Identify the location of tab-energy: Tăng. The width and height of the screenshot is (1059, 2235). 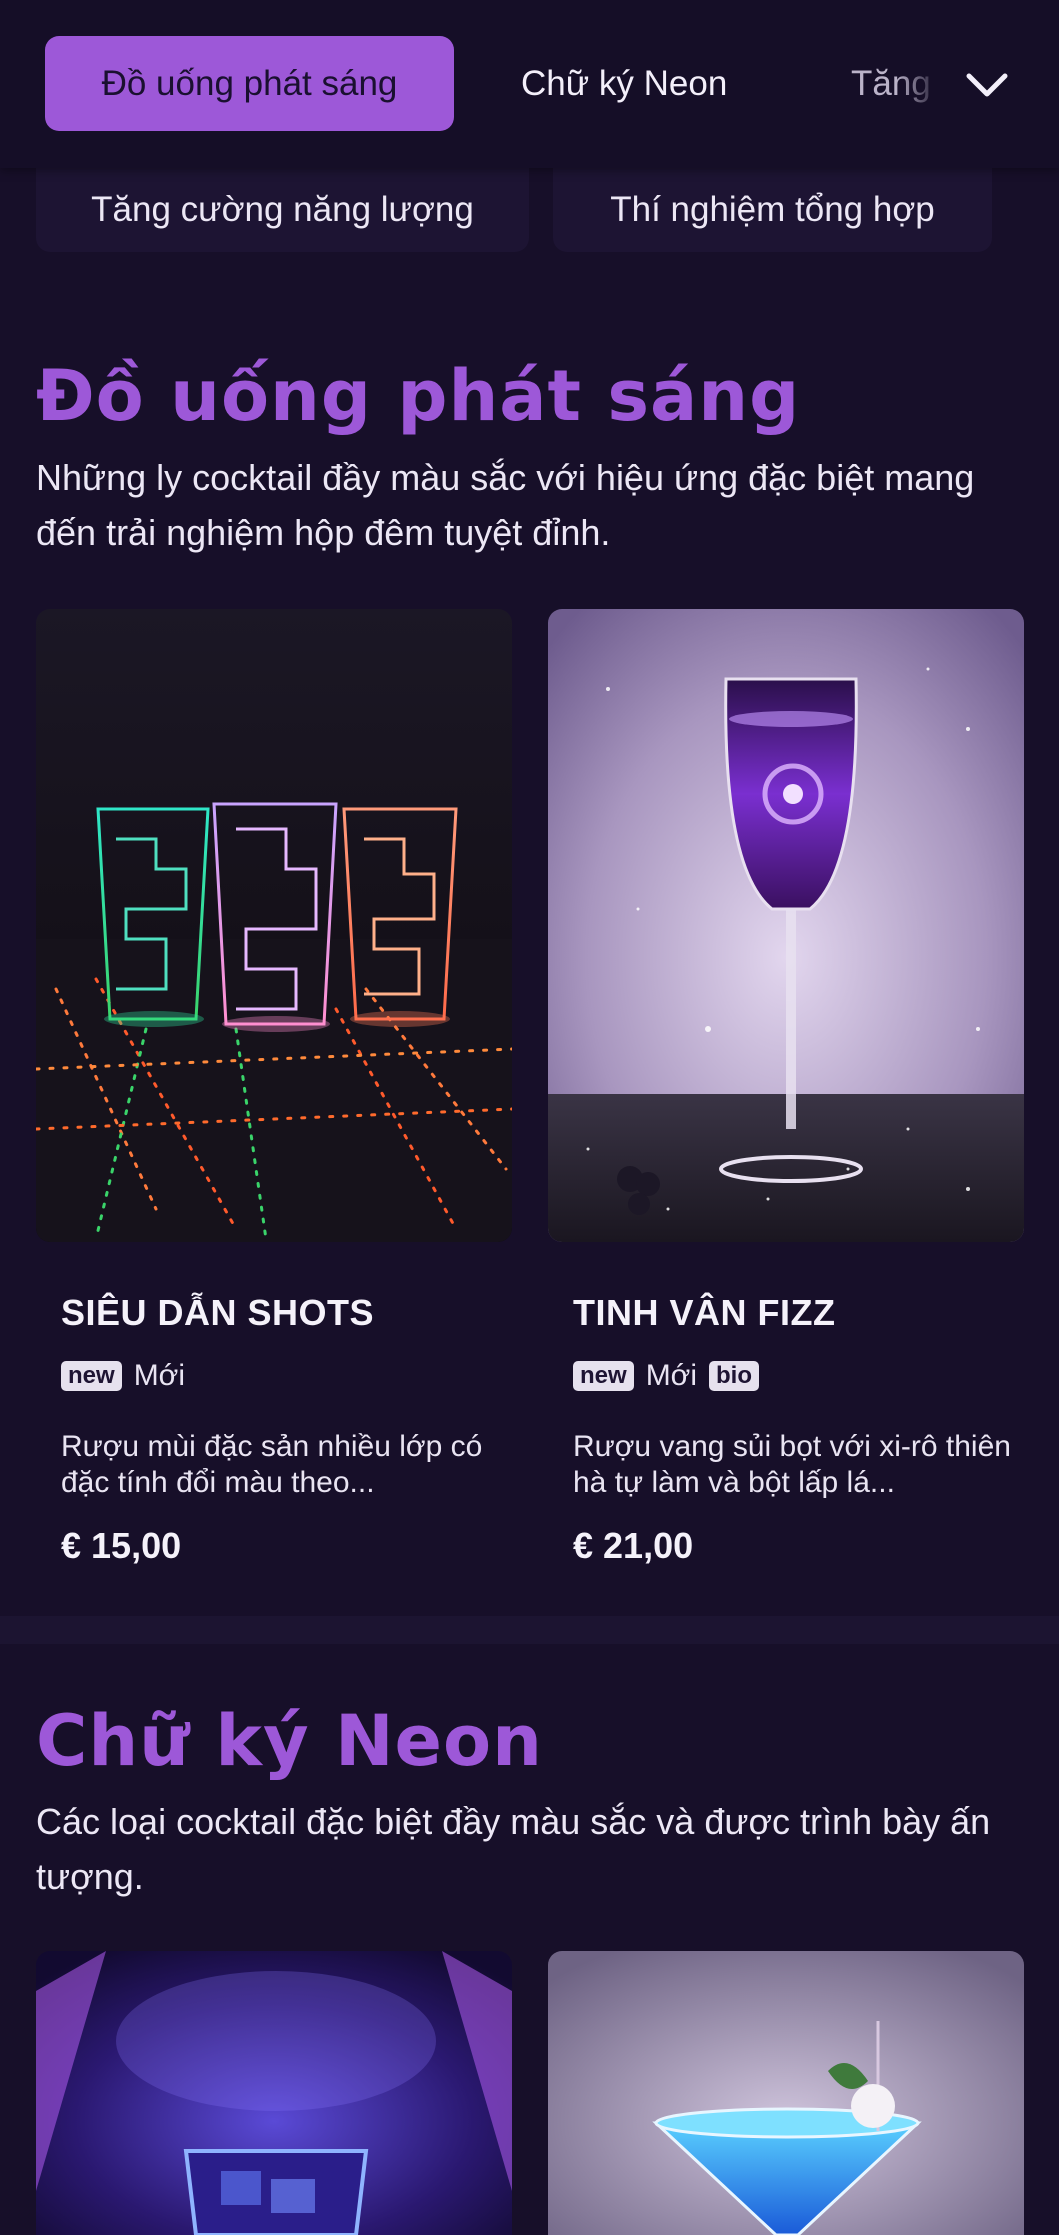
(896, 83).